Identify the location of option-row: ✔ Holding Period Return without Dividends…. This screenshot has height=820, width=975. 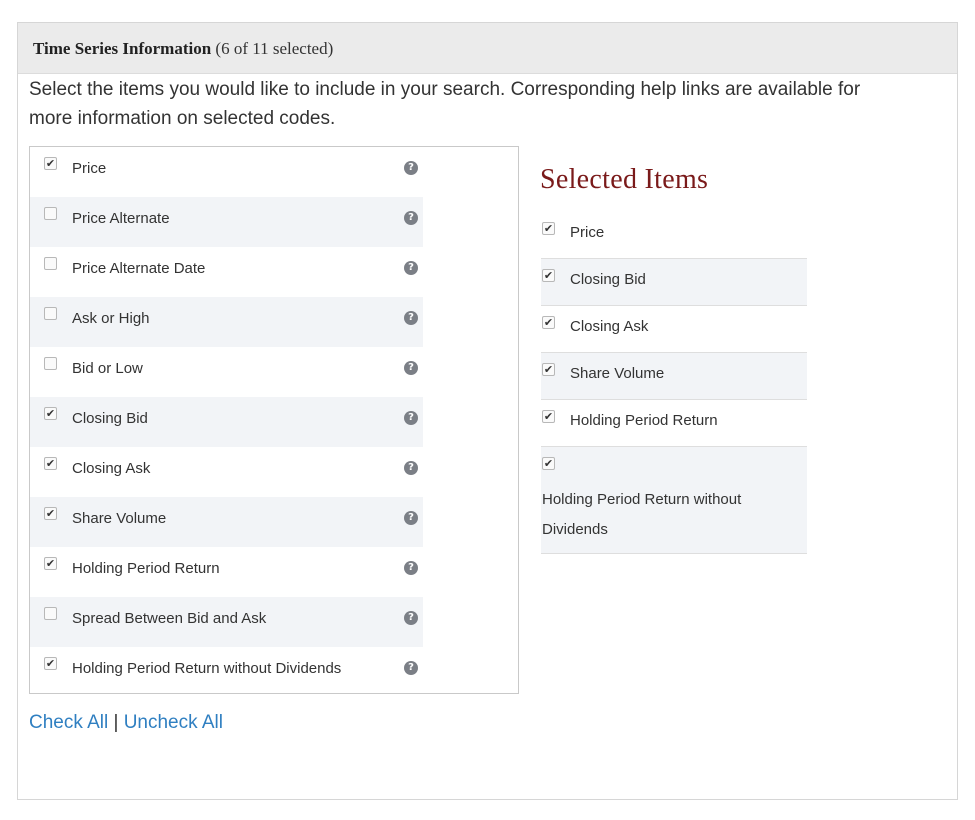
(226, 672).